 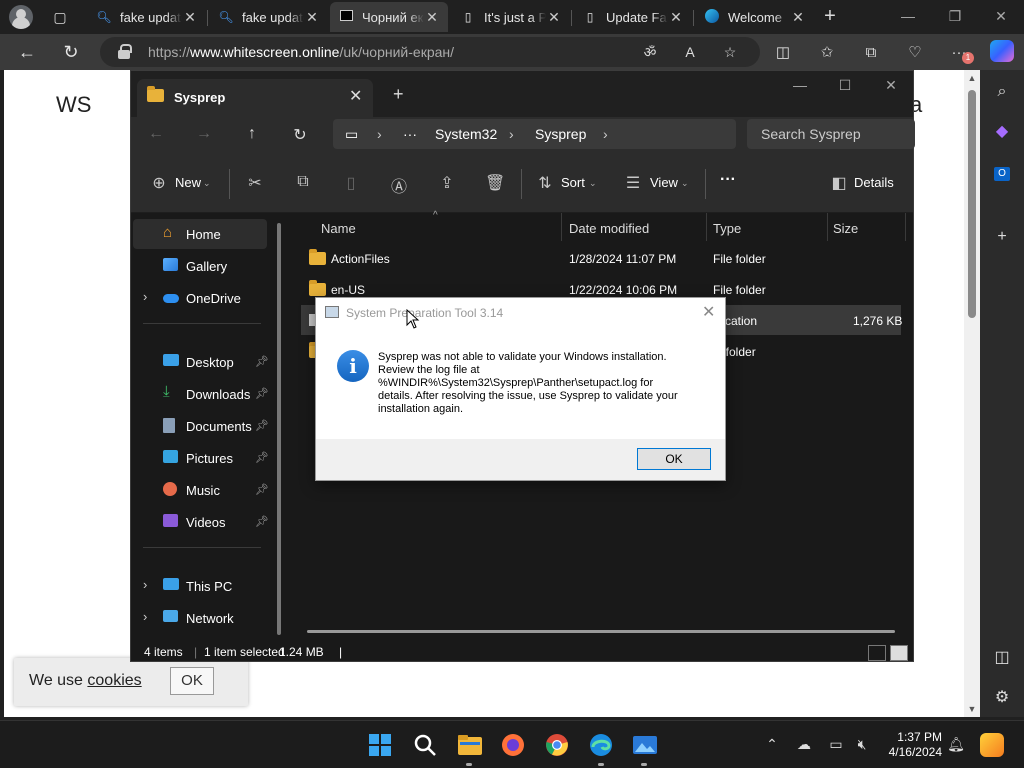 I want to click on copilot-icon, so click(x=1002, y=51).